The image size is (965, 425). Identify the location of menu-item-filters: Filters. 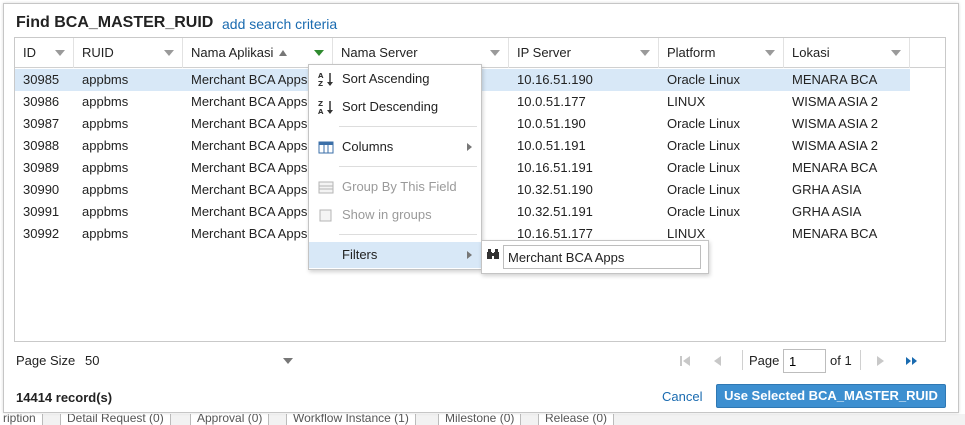
(395, 255).